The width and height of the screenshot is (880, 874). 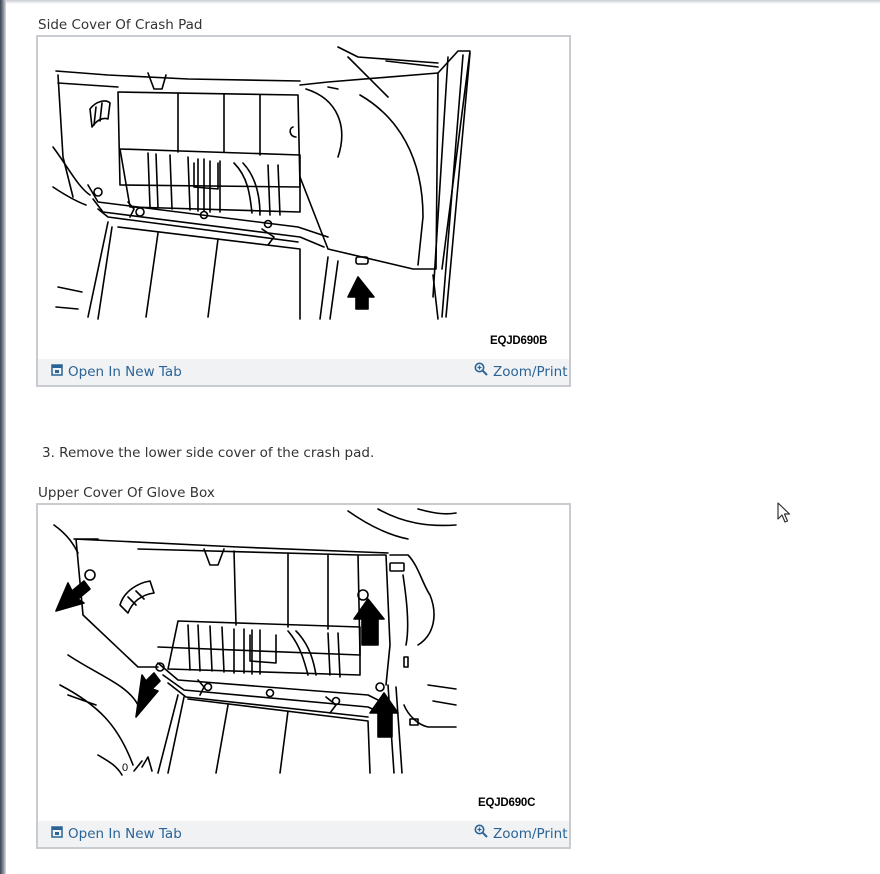 I want to click on mouse-pointer-icon, so click(x=784, y=515).